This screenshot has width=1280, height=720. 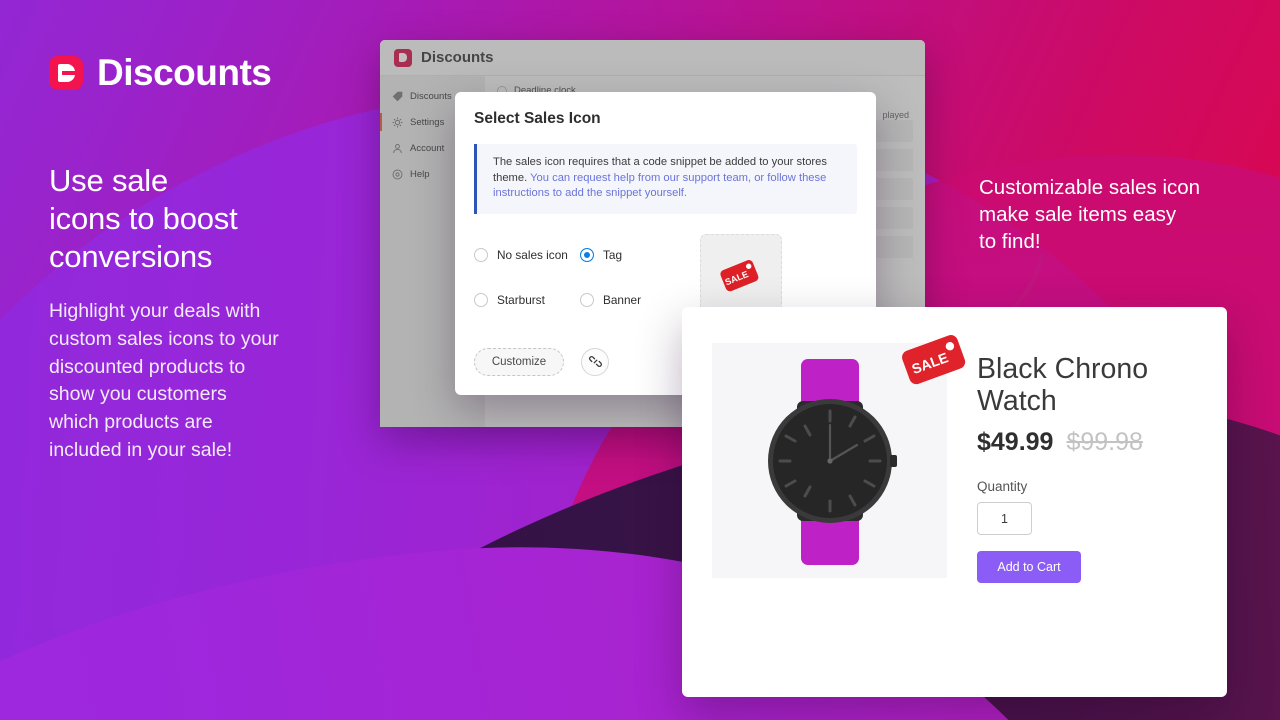 I want to click on sidebar-item-label: Help, so click(x=420, y=174).